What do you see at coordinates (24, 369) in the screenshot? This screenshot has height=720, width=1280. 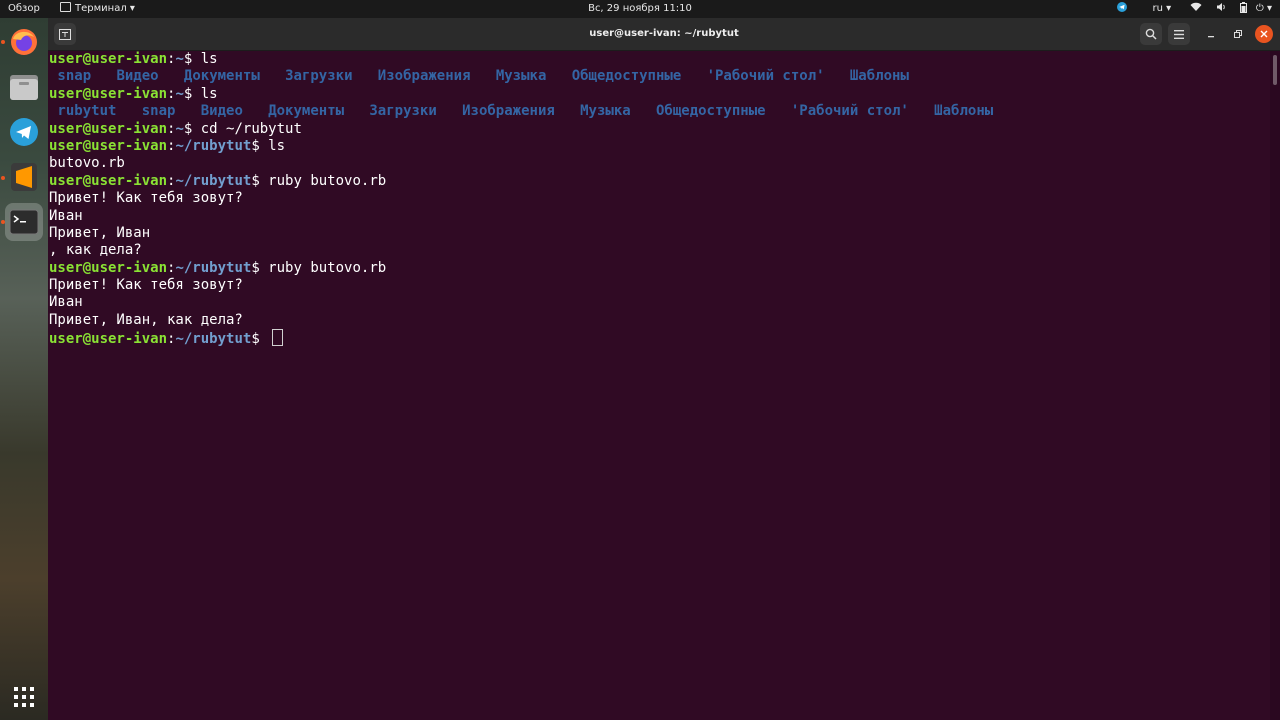 I see `dock` at bounding box center [24, 369].